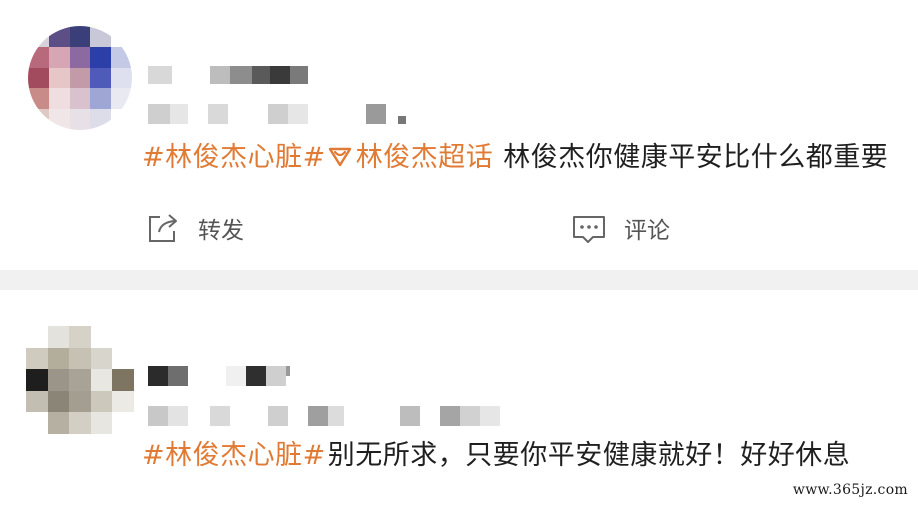 This screenshot has height=506, width=918. I want to click on post-content: #林俊杰心脏# 林俊杰超话 林俊杰你健康平安比什么都重要, so click(515, 158).